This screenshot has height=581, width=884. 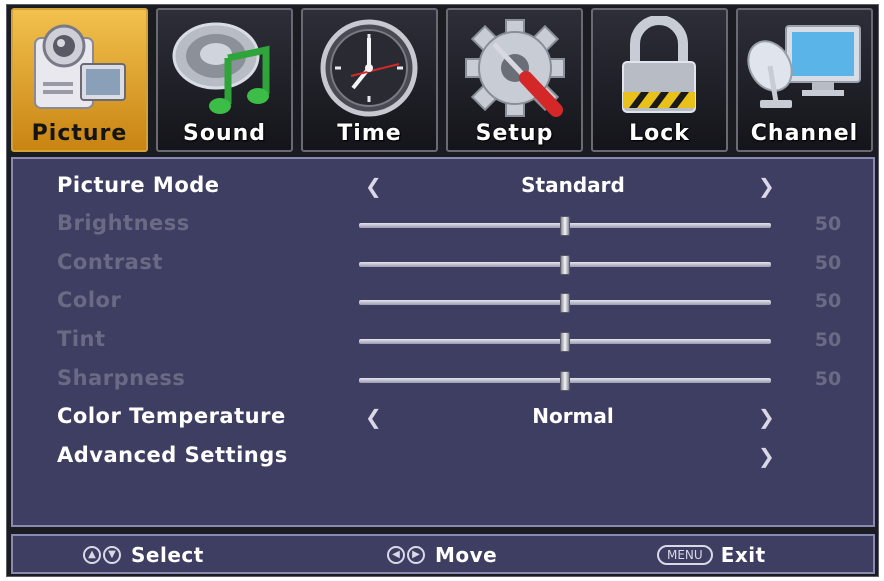 What do you see at coordinates (443, 187) in the screenshot?
I see `picture-mode-row: Picture Mode ❮ Standard ❯` at bounding box center [443, 187].